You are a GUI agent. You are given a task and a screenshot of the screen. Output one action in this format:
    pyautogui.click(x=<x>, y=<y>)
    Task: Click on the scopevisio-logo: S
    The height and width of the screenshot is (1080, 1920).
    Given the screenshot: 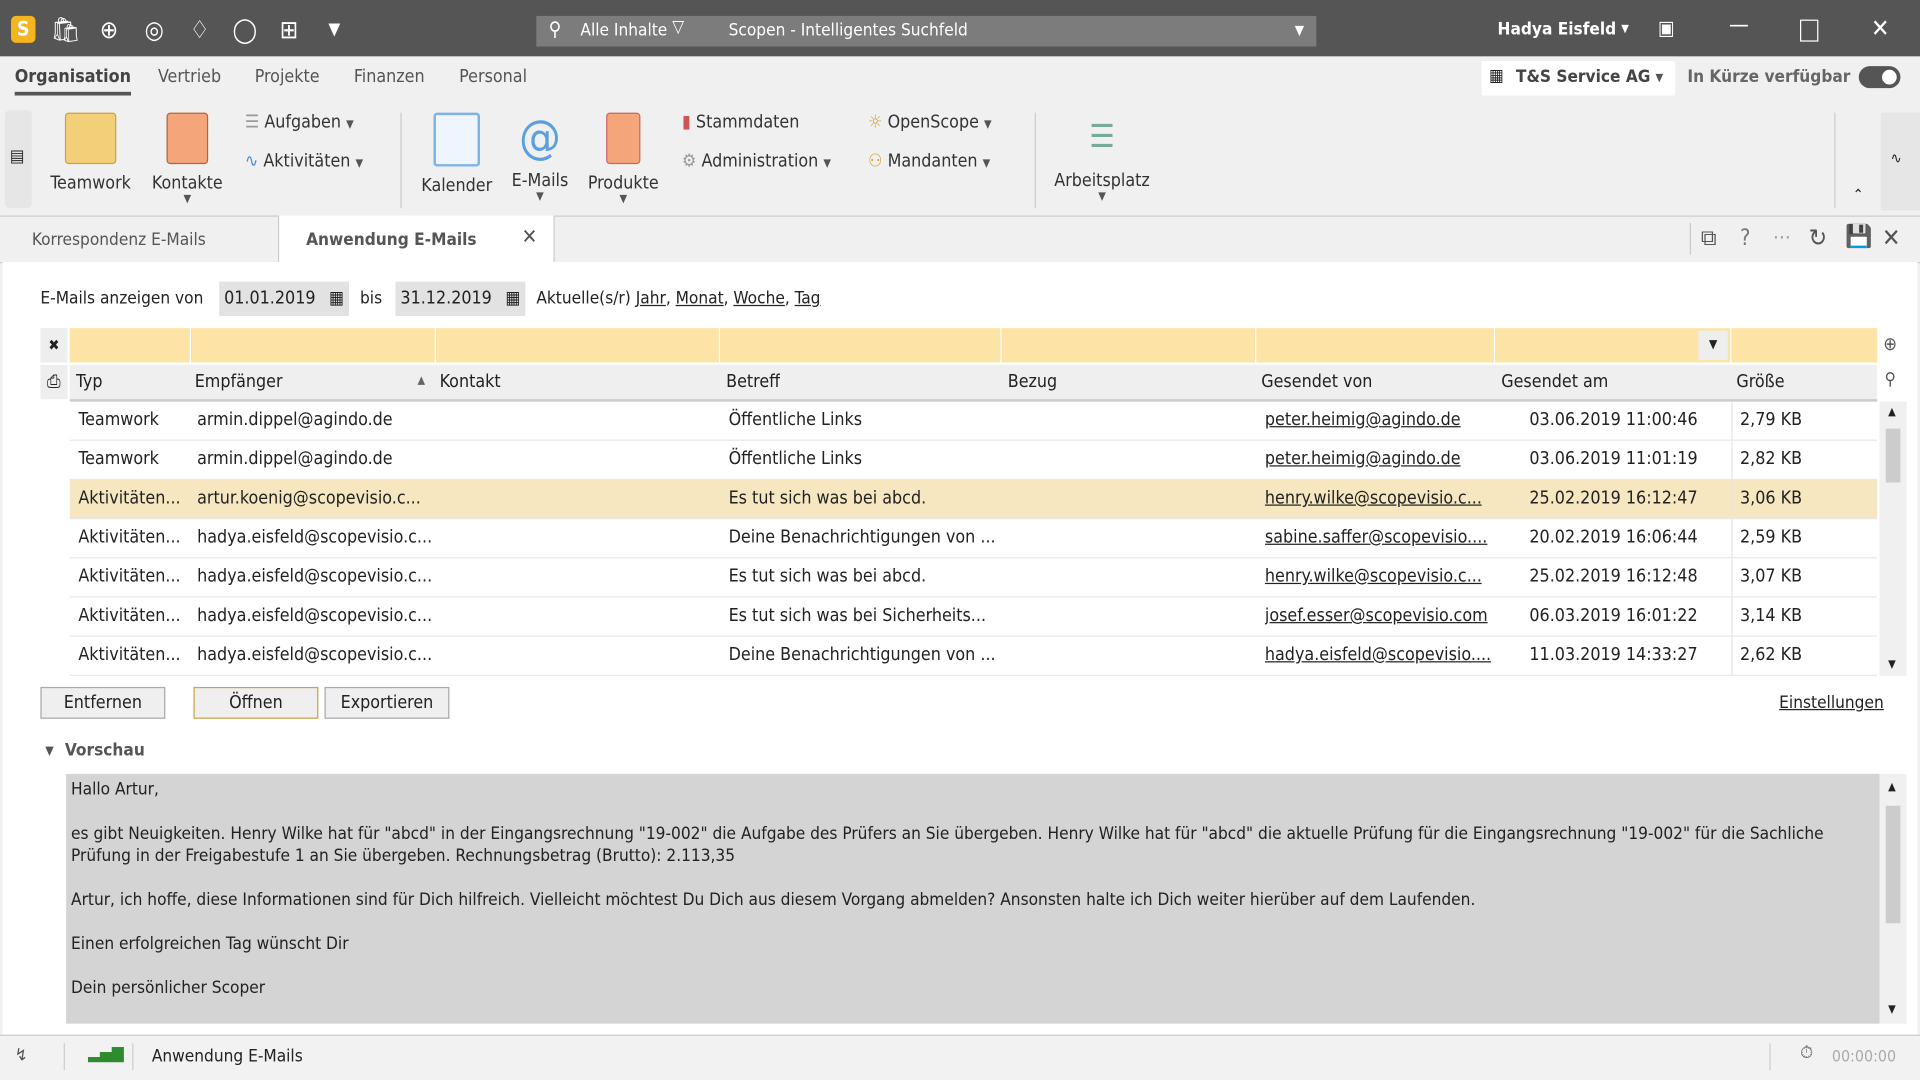 What is the action you would take?
    pyautogui.click(x=23, y=29)
    